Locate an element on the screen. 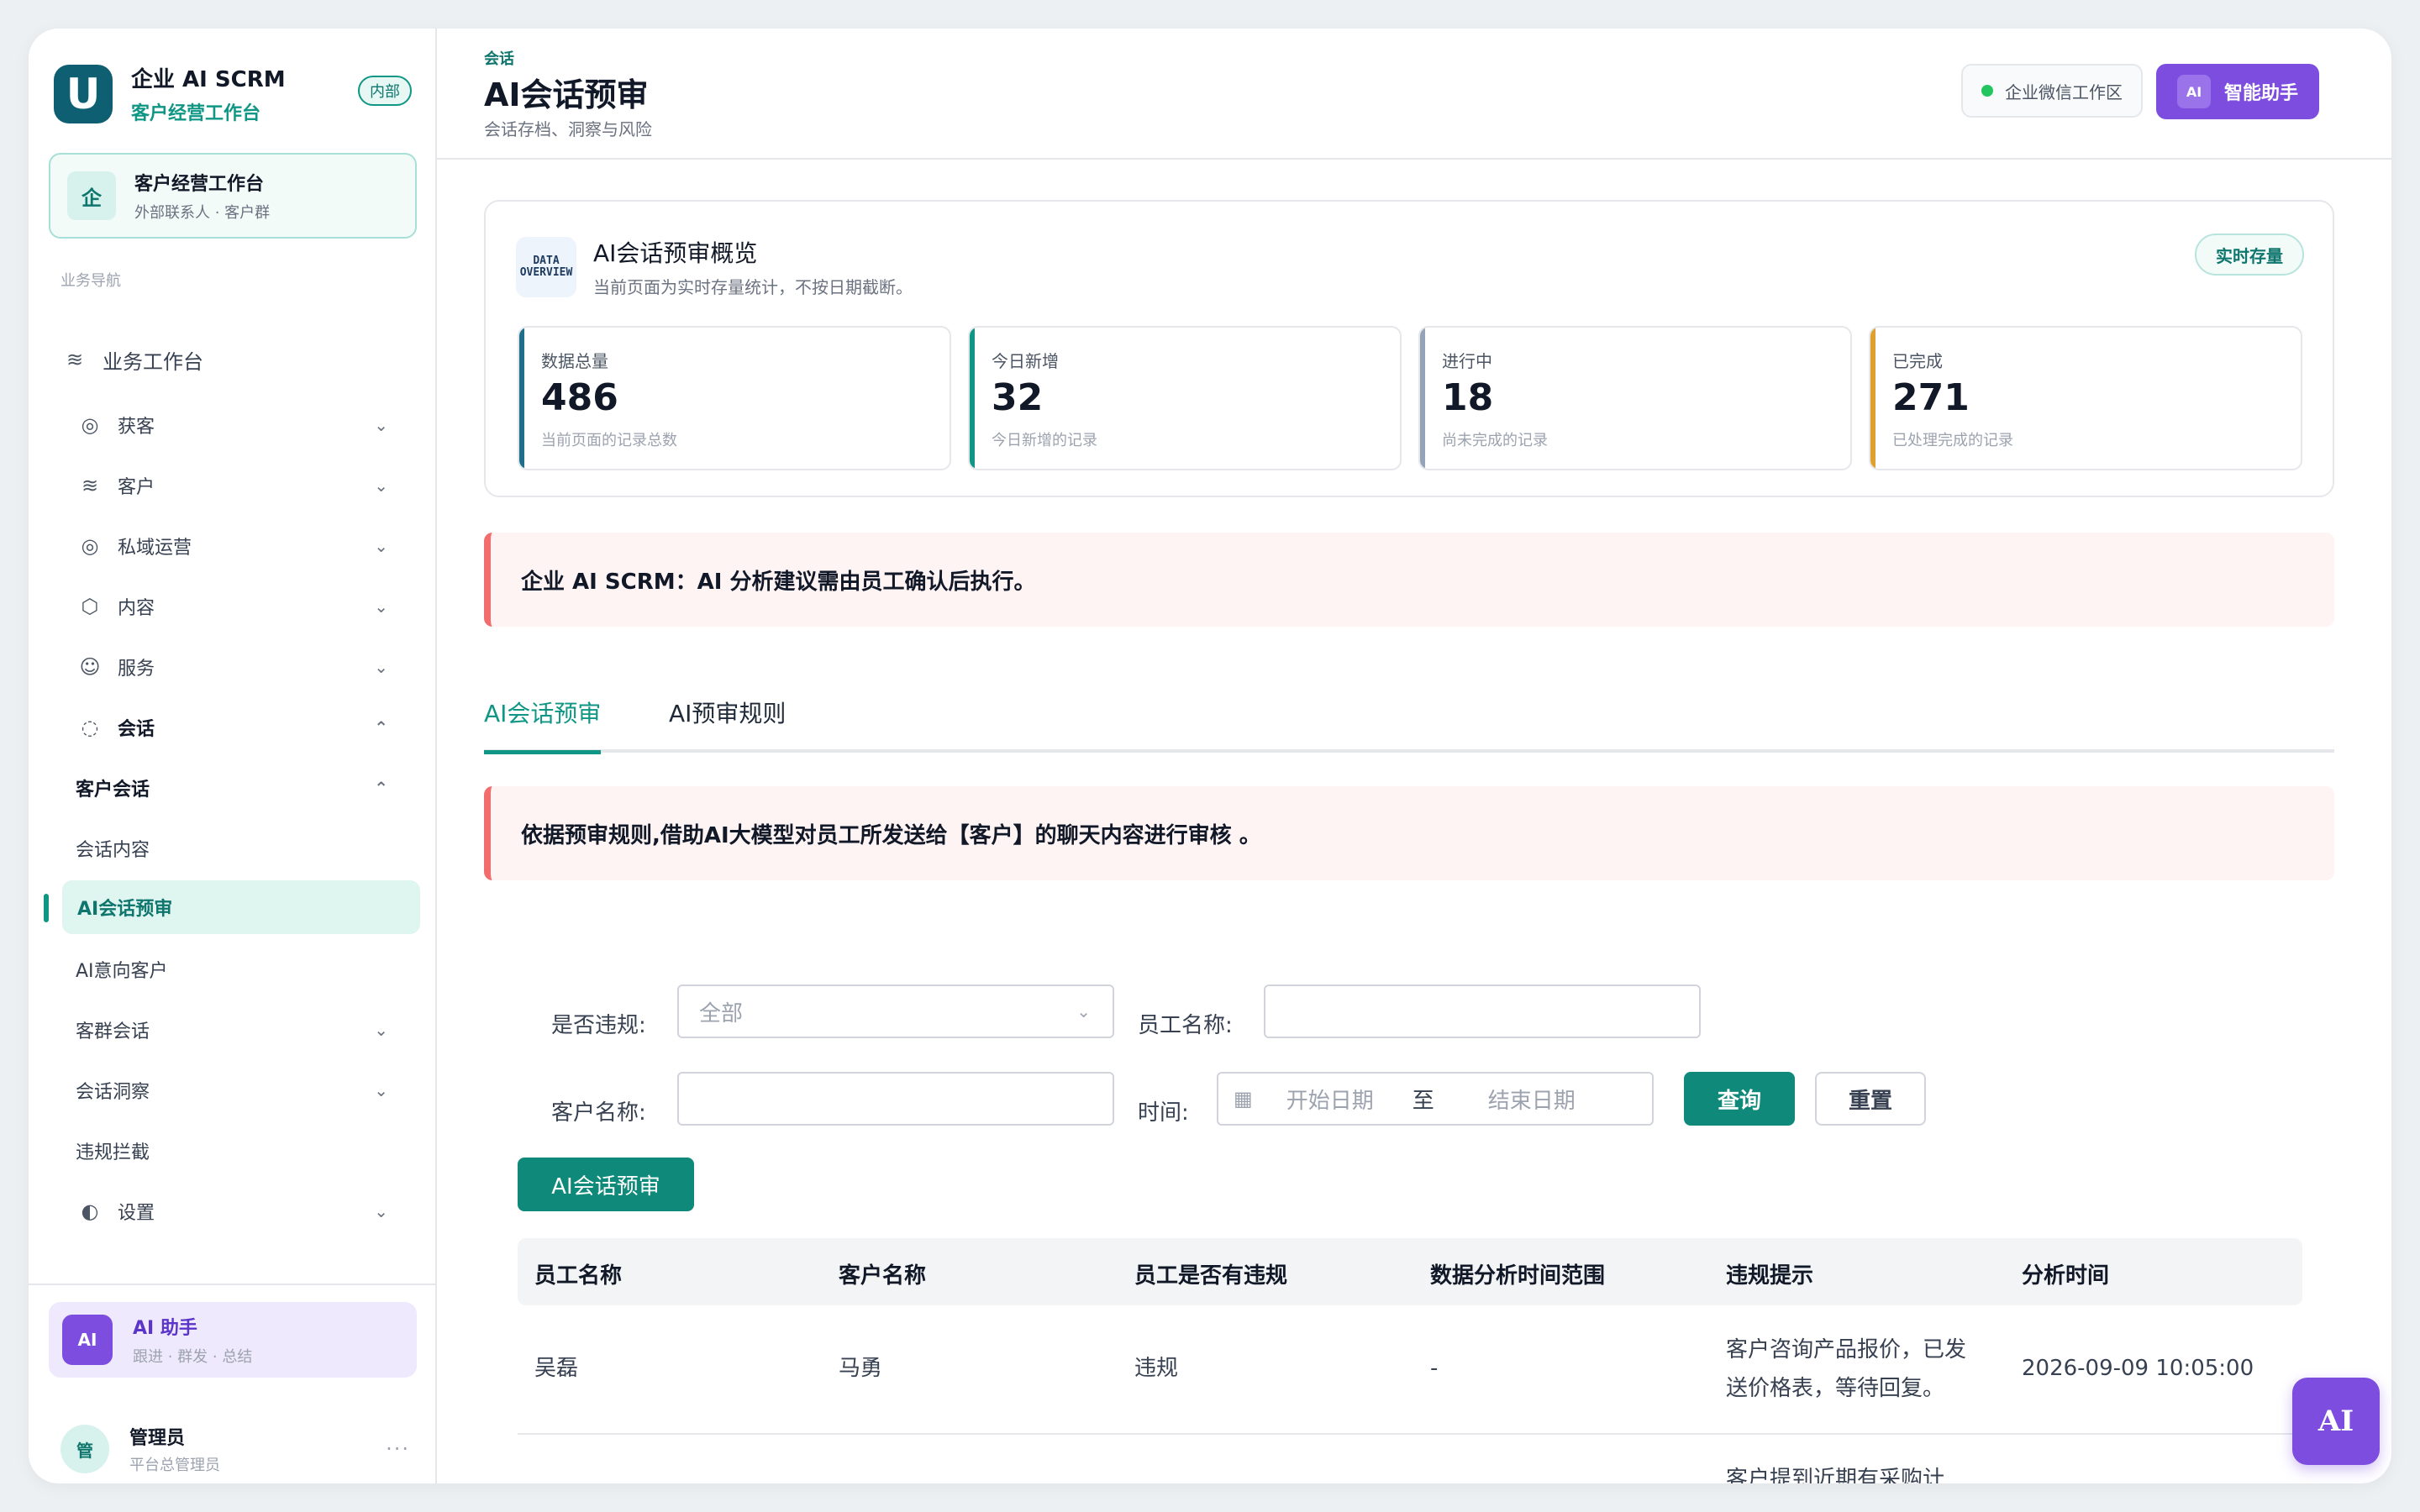 This screenshot has height=1512, width=2420. sidebar-item-label: 客户 is located at coordinates (136, 487).